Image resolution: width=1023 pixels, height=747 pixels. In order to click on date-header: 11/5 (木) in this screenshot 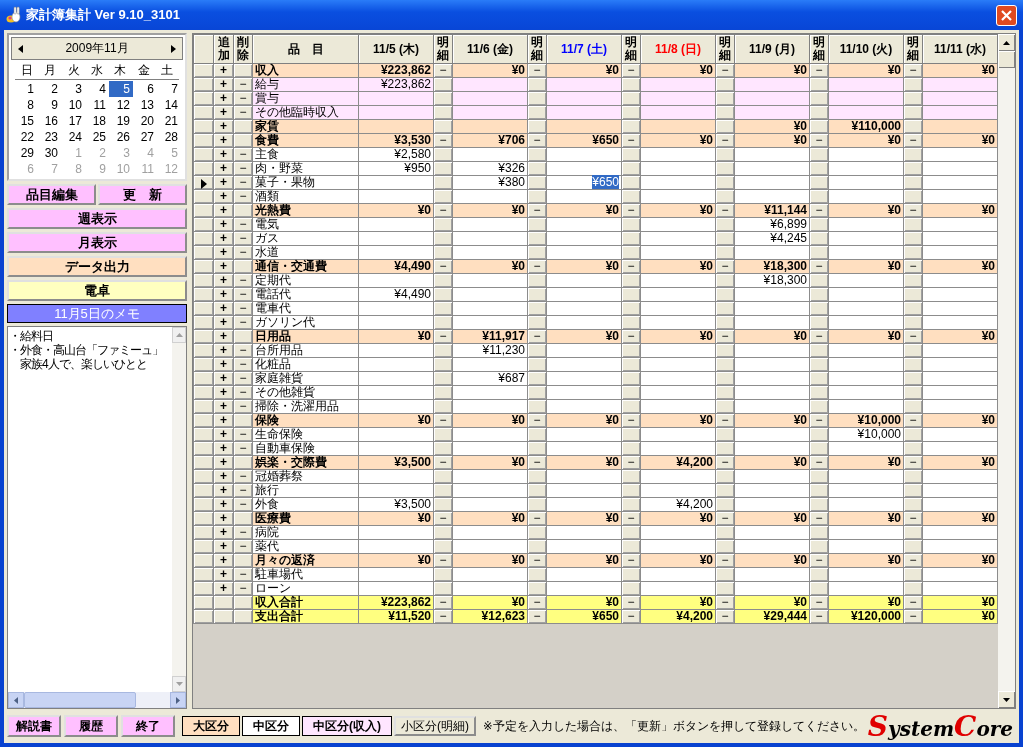, I will do `click(396, 49)`.